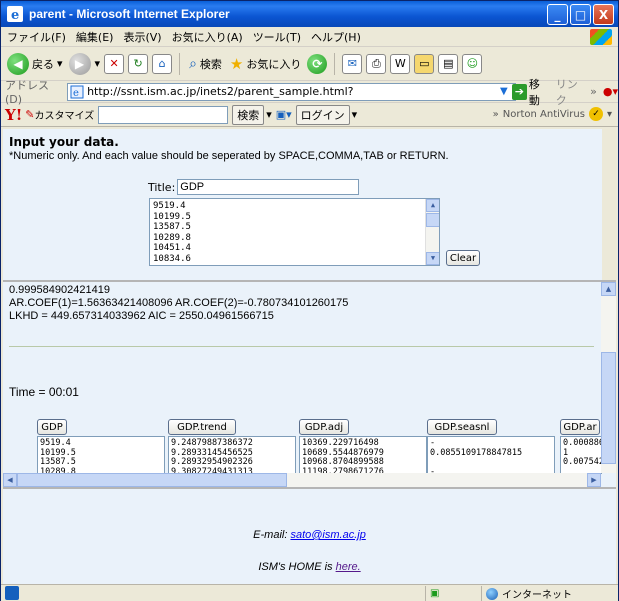 The height and width of the screenshot is (601, 619). What do you see at coordinates (268, 187) in the screenshot?
I see `title-input` at bounding box center [268, 187].